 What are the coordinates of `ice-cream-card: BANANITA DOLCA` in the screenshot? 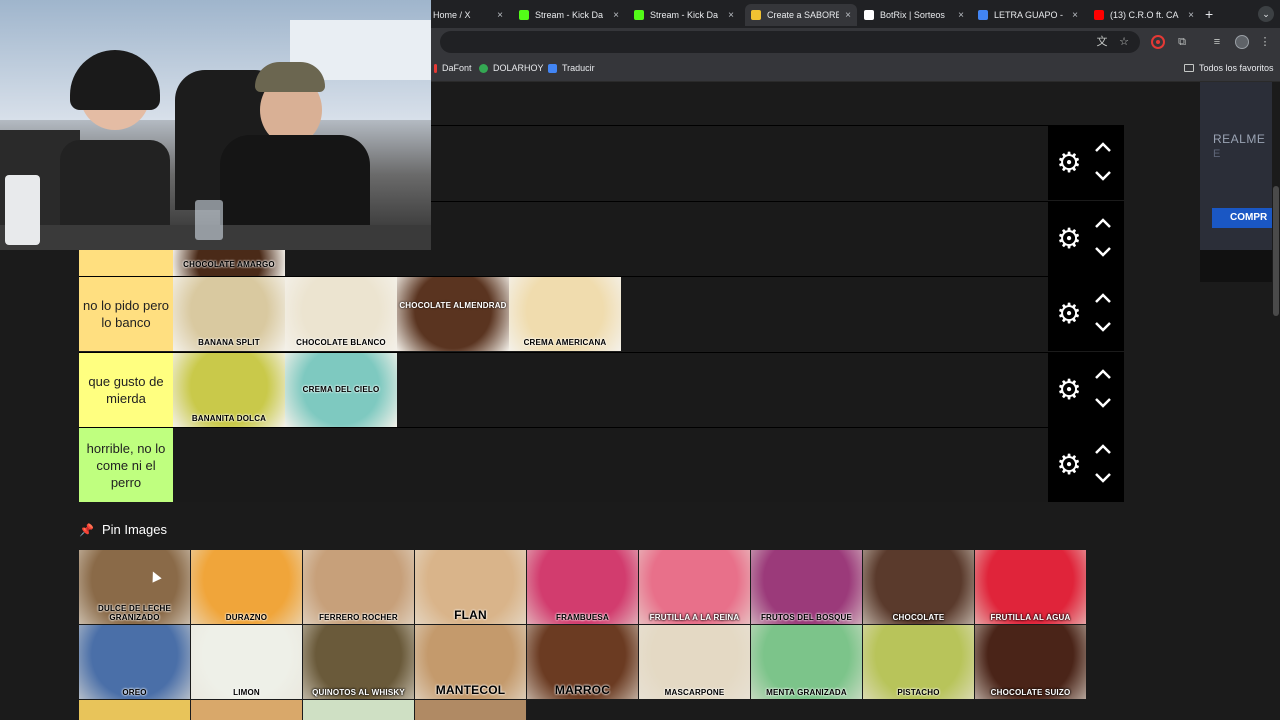 It's located at (229, 389).